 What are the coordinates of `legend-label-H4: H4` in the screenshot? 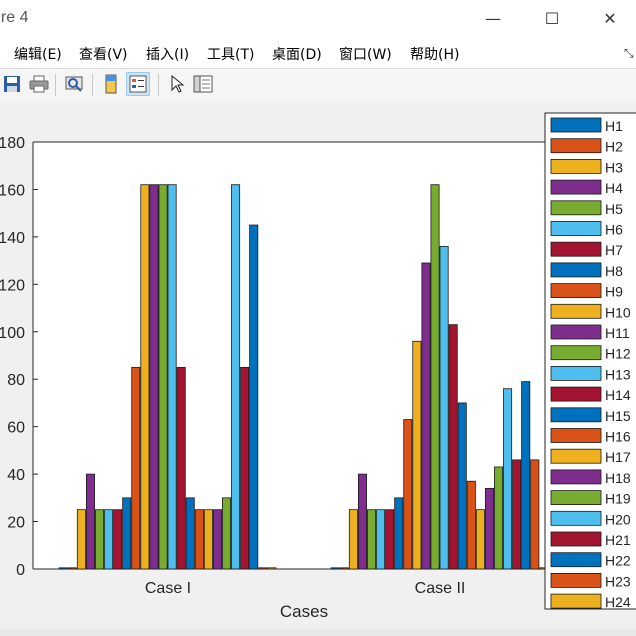 It's located at (614, 188).